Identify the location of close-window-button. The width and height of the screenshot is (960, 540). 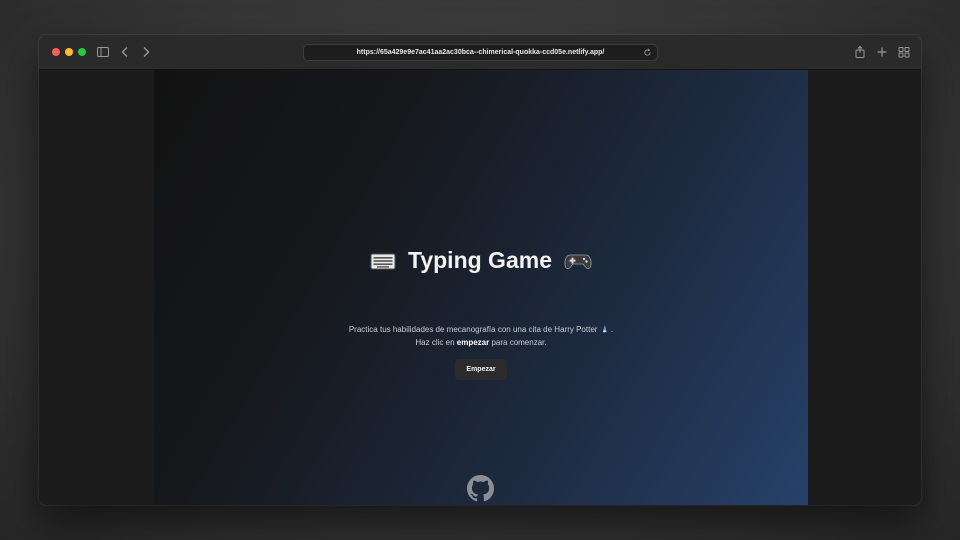
(56, 52).